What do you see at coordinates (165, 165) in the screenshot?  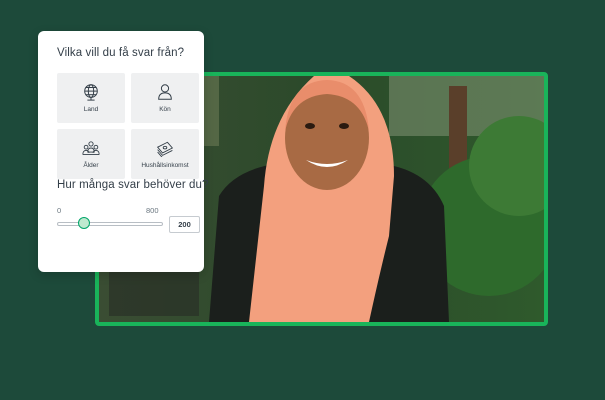 I see `criteria-label: Hushållsinkomst` at bounding box center [165, 165].